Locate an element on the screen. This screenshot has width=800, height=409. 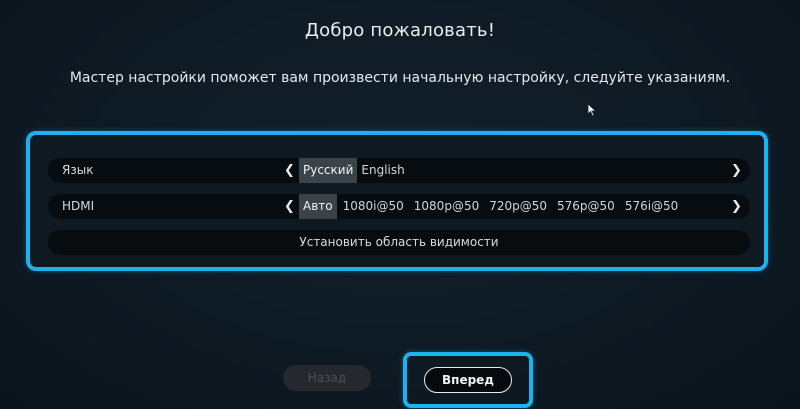
page-title: Добро пожаловать! is located at coordinates (400, 30).